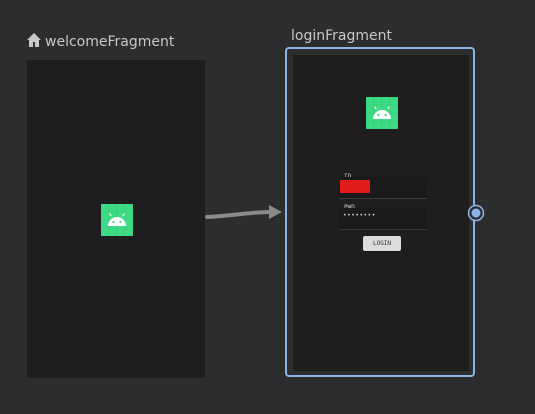  Describe the element at coordinates (341, 36) in the screenshot. I see `login-fragment-label: loginFragment` at that location.